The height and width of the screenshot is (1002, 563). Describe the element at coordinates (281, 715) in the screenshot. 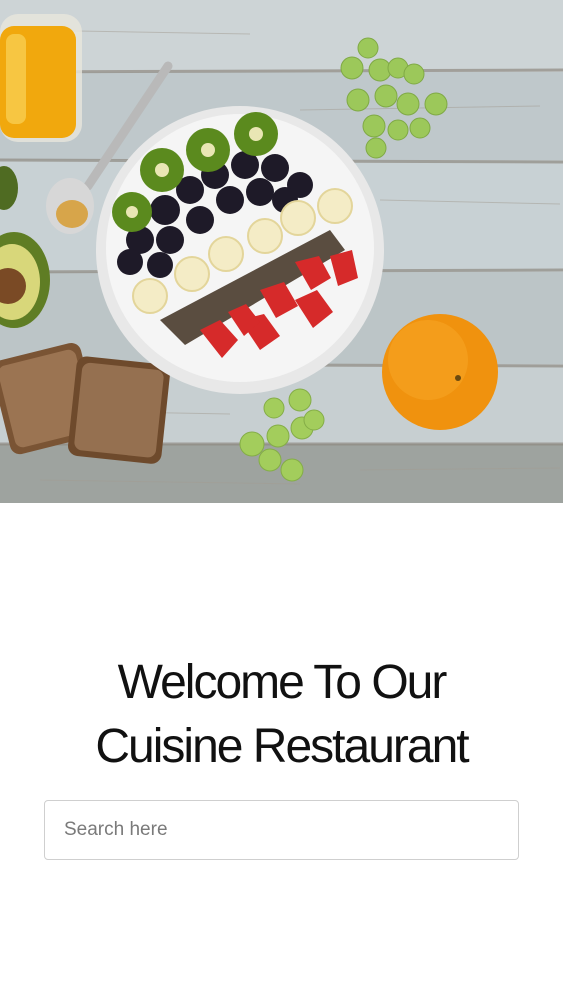

I see `page-title: Welcome To Our Cuisine Restaurant` at that location.